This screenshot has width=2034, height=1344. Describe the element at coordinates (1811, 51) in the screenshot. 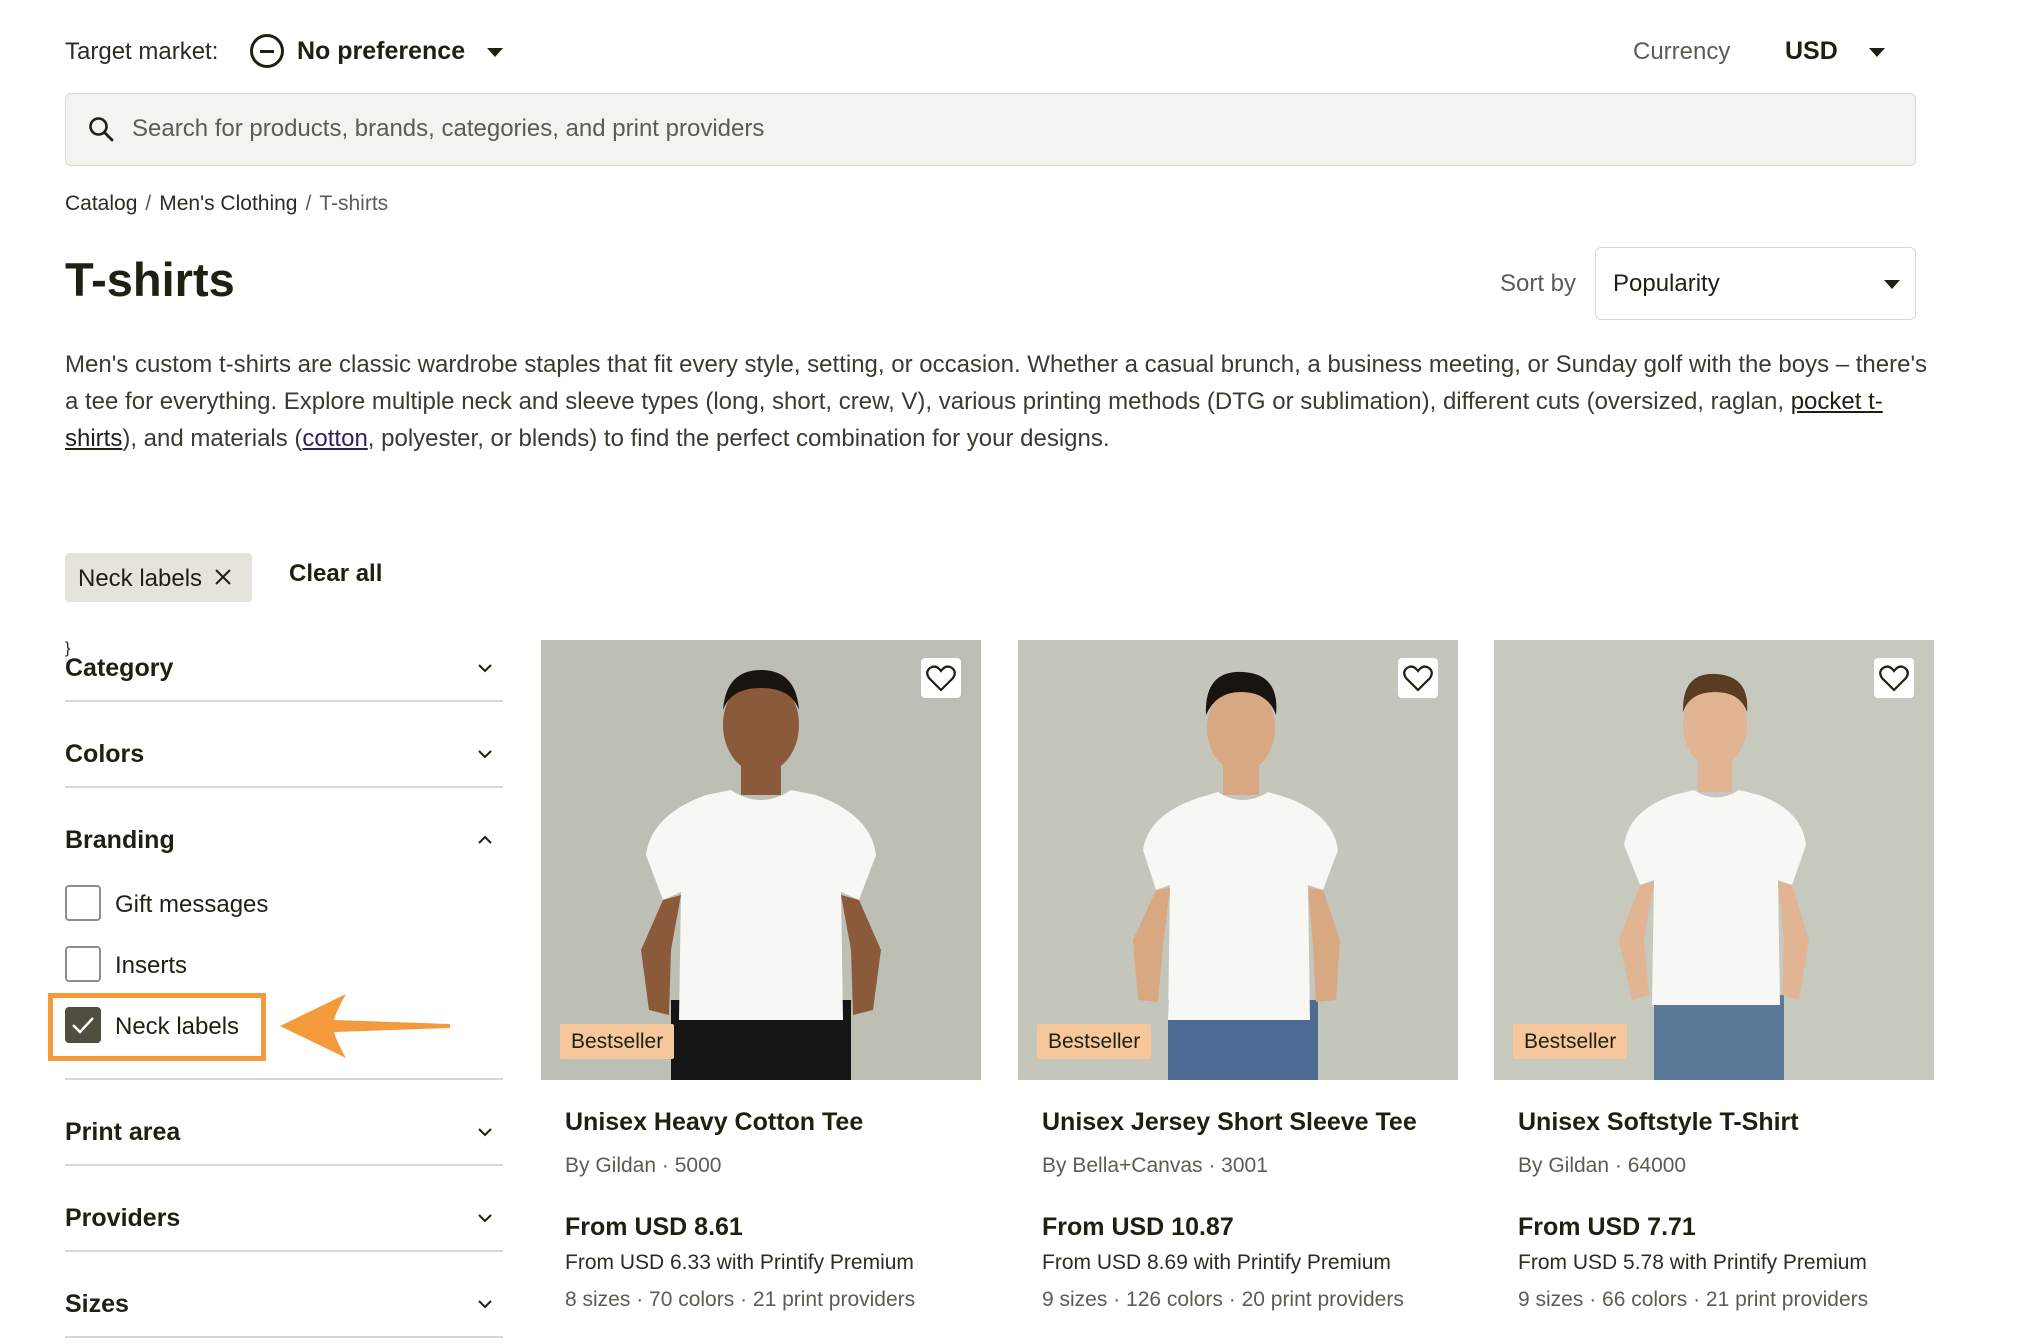

I see `currency-dropdown: USD` at that location.